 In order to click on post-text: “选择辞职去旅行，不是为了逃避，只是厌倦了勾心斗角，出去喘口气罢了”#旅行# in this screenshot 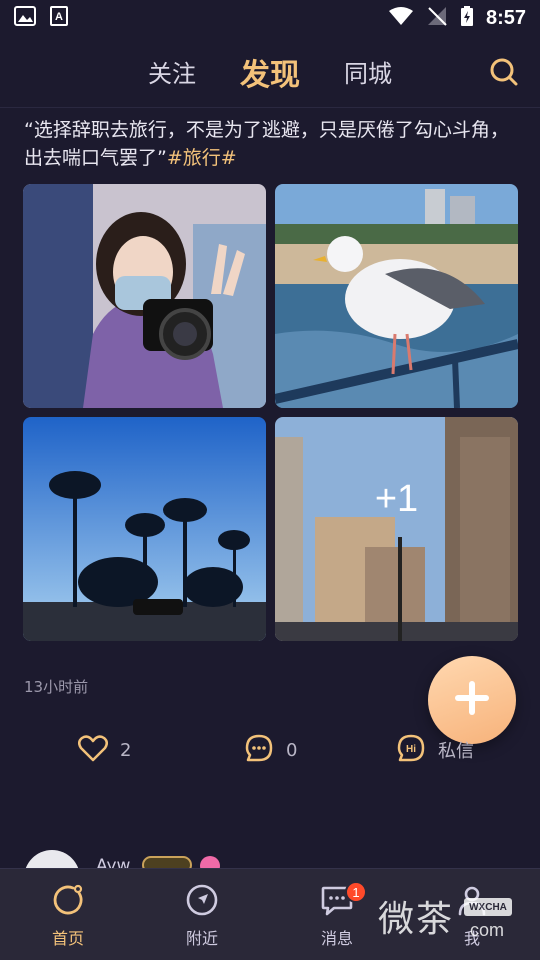, I will do `click(270, 144)`.